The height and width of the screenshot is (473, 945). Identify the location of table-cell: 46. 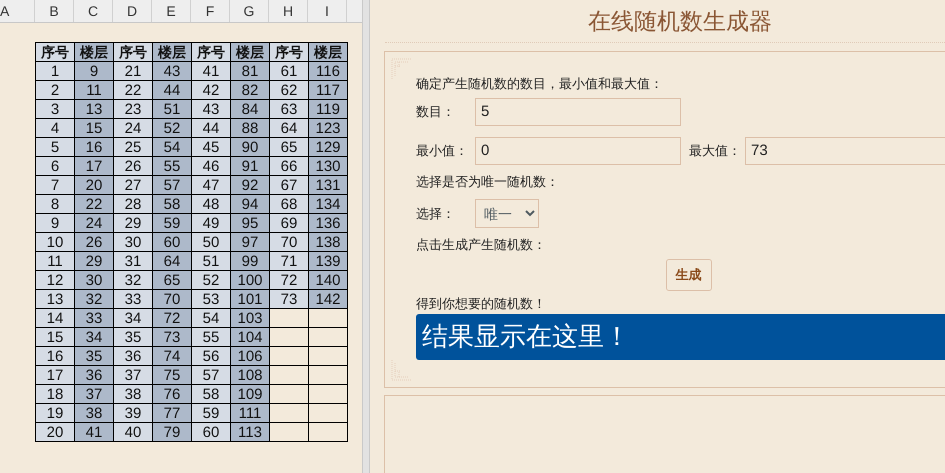
(211, 166).